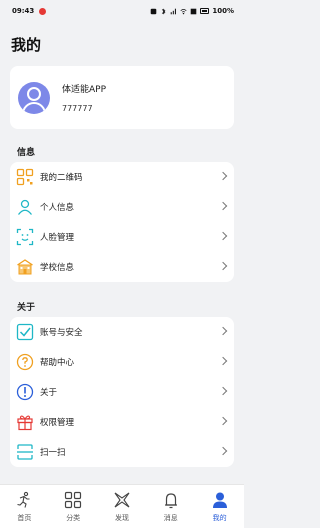  Describe the element at coordinates (121, 518) in the screenshot. I see `nav-label: 发现` at that location.